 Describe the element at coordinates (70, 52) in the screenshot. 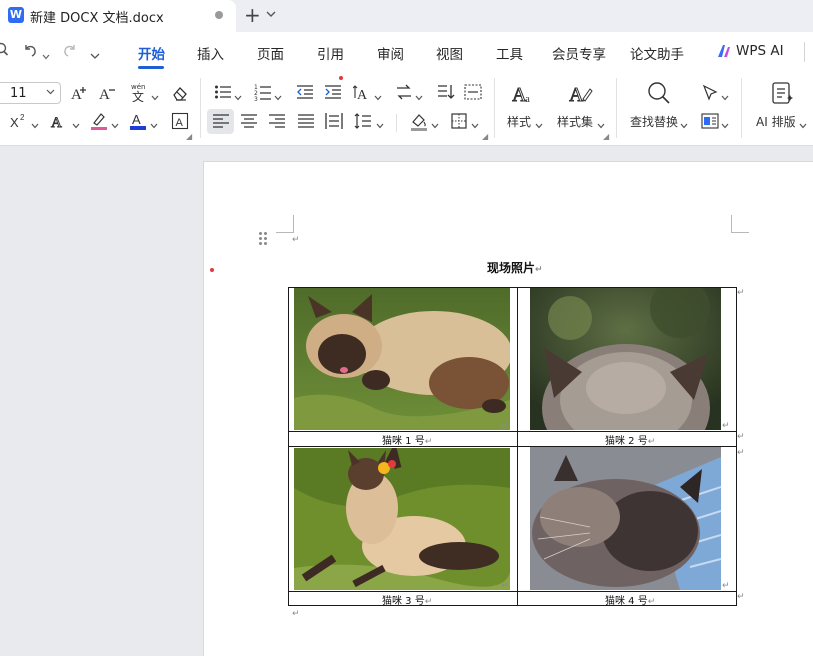

I see `redo-icon` at that location.